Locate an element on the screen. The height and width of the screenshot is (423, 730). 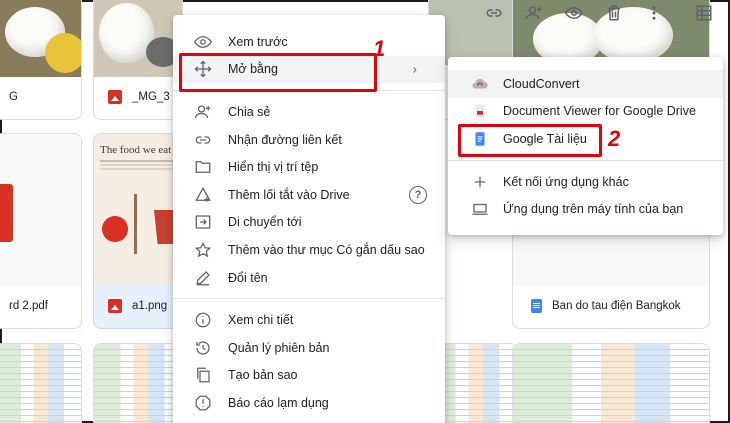
step-number-1: 1 is located at coordinates (379, 48).